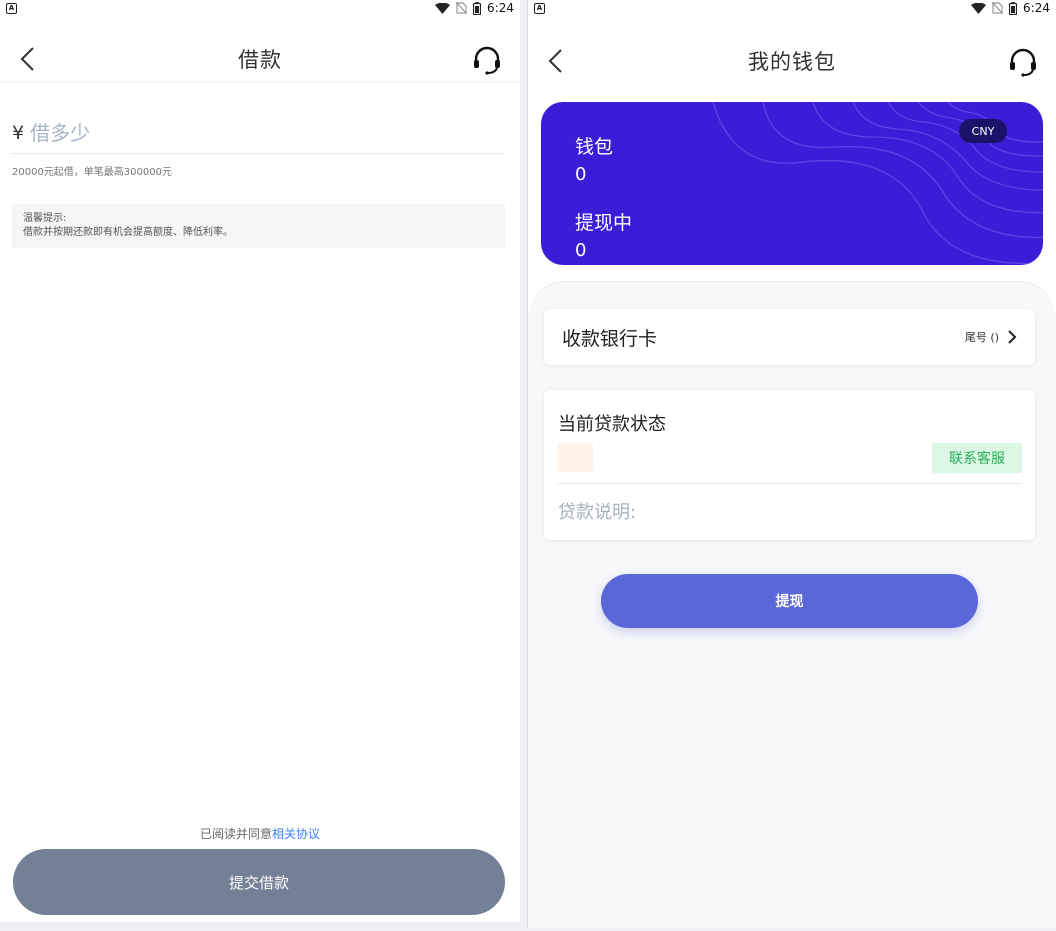  What do you see at coordinates (18, 132) in the screenshot?
I see `currency-symbol: ¥` at bounding box center [18, 132].